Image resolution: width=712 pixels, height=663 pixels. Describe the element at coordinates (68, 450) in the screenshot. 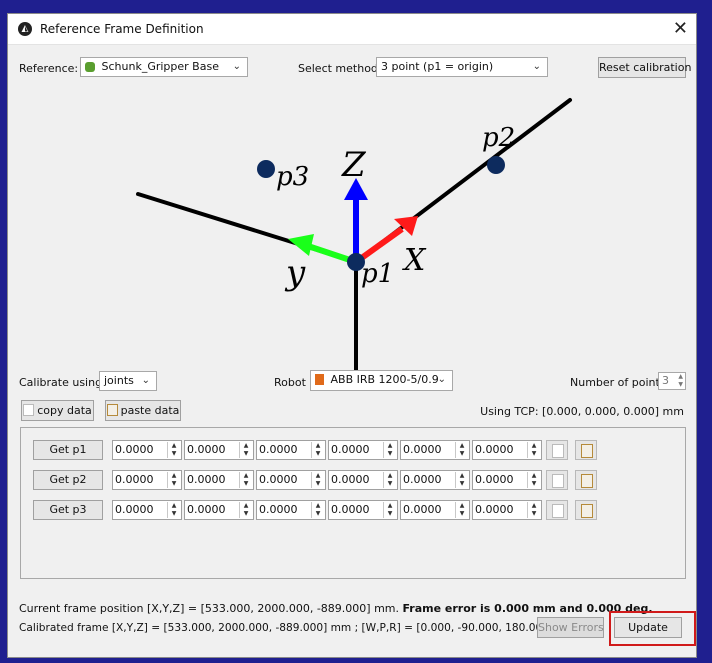

I see `get-p1-button: Get p1` at that location.